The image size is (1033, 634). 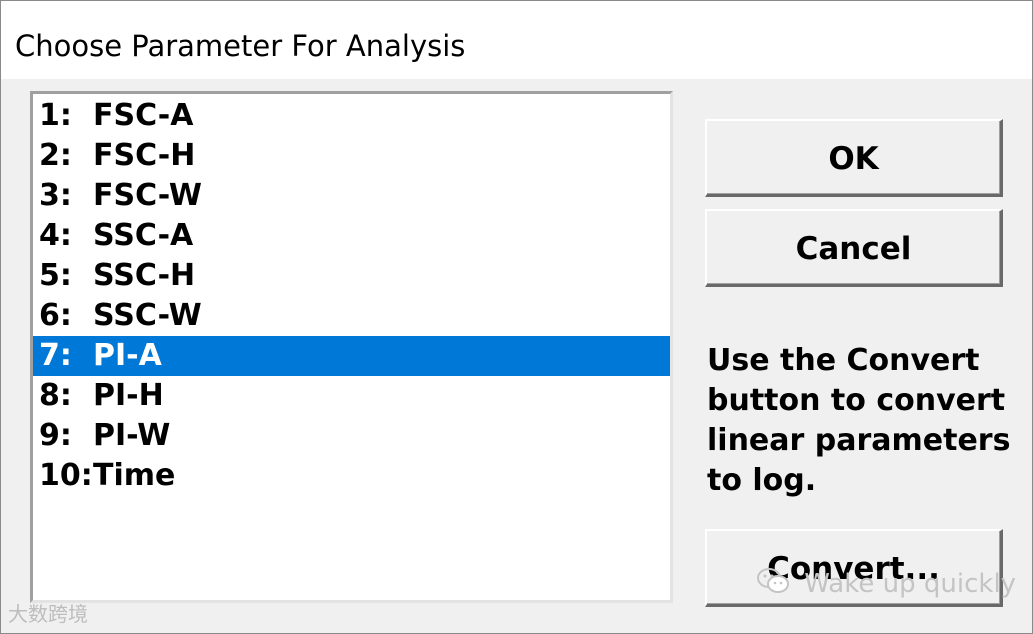 What do you see at coordinates (55, 395) in the screenshot?
I see `item-number: 8:` at bounding box center [55, 395].